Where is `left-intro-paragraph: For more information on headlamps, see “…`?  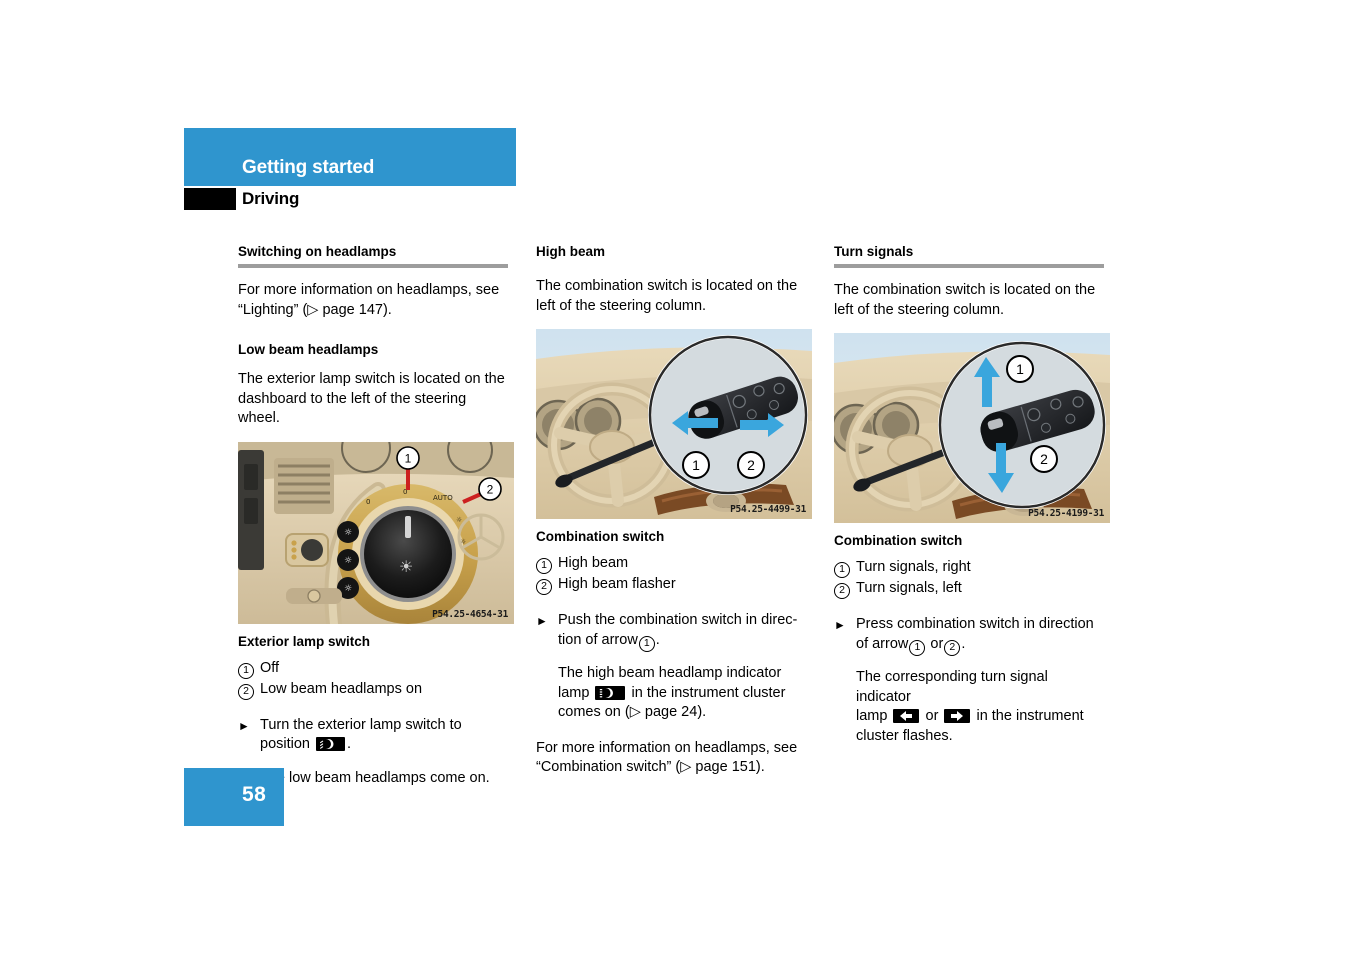 left-intro-paragraph: For more information on headlamps, see “… is located at coordinates (369, 300).